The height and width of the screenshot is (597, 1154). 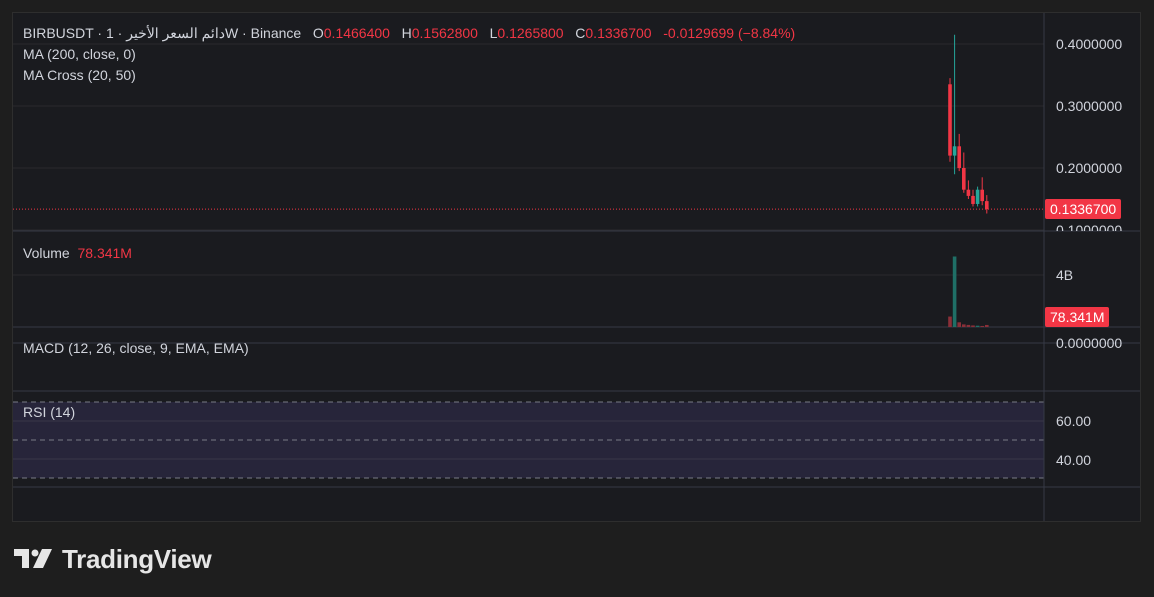 What do you see at coordinates (231, 33) in the screenshot?
I see `legend-interval-tail: W` at bounding box center [231, 33].